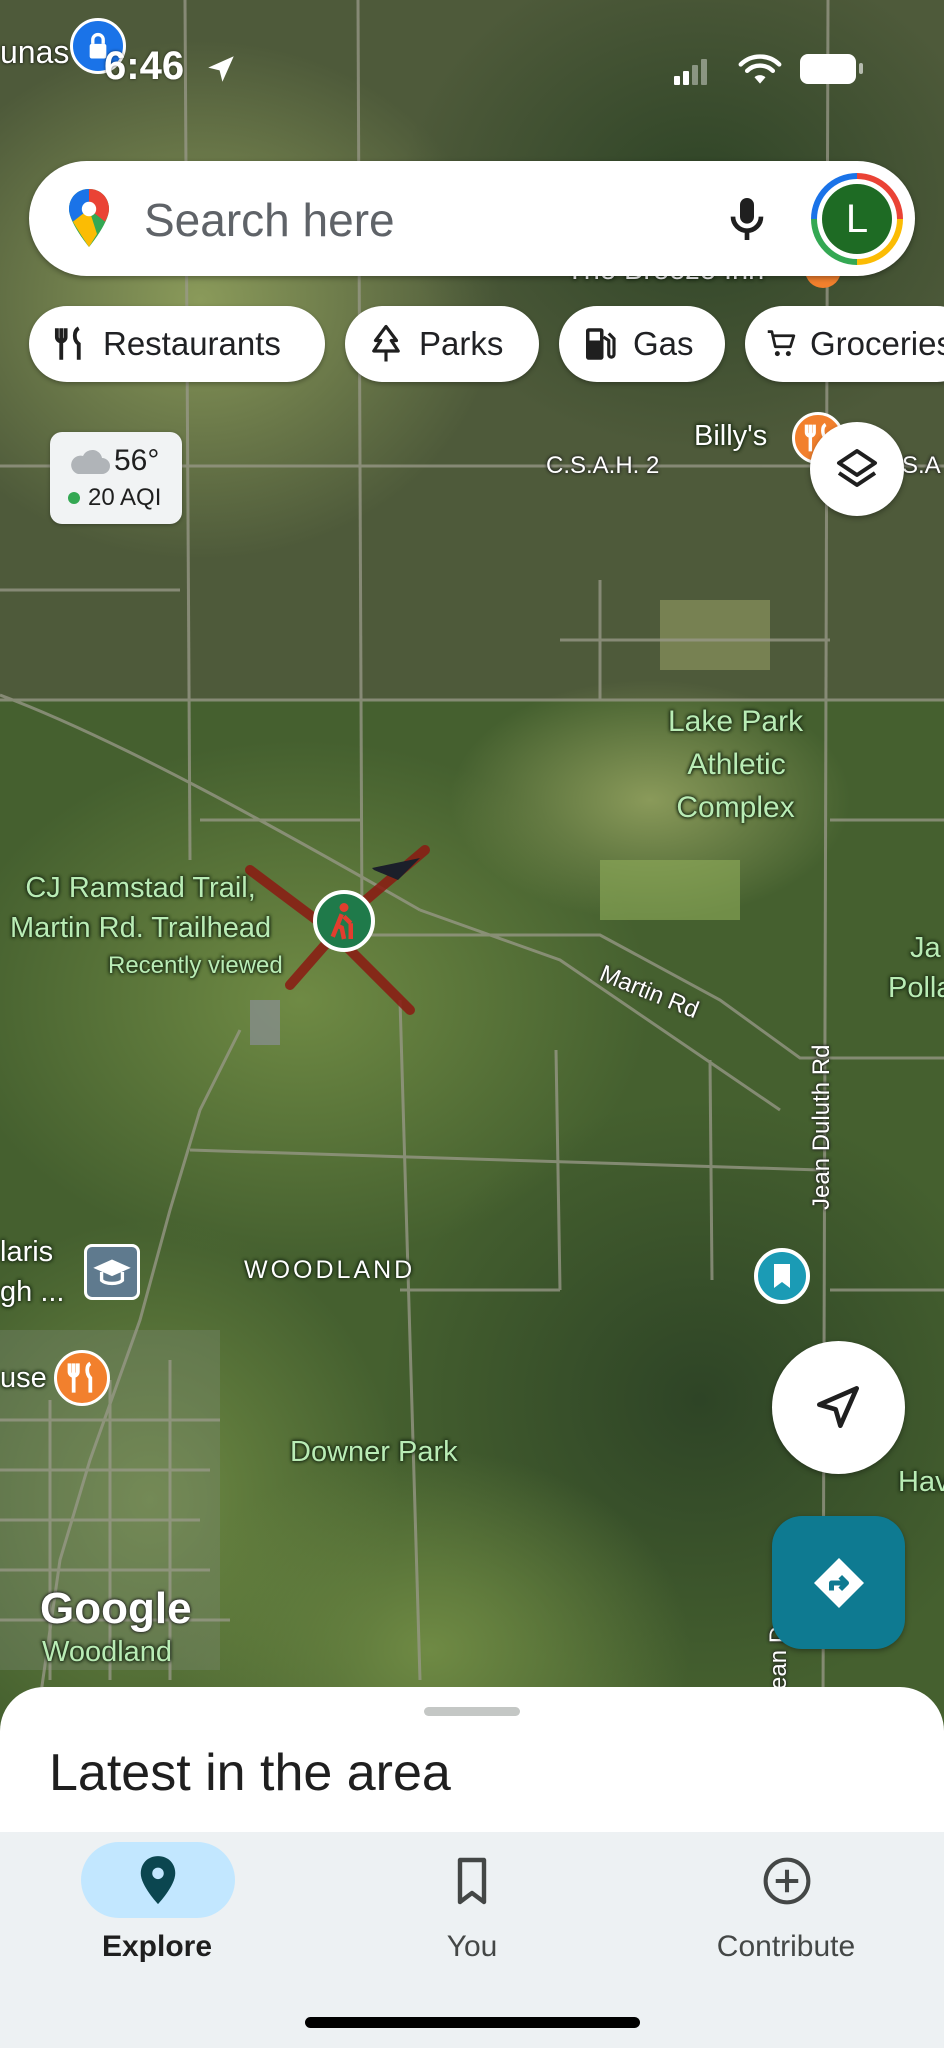 This screenshot has width=944, height=2048. Describe the element at coordinates (603, 465) in the screenshot. I see `road-label-csah-2: C.S.A.H. 2` at that location.